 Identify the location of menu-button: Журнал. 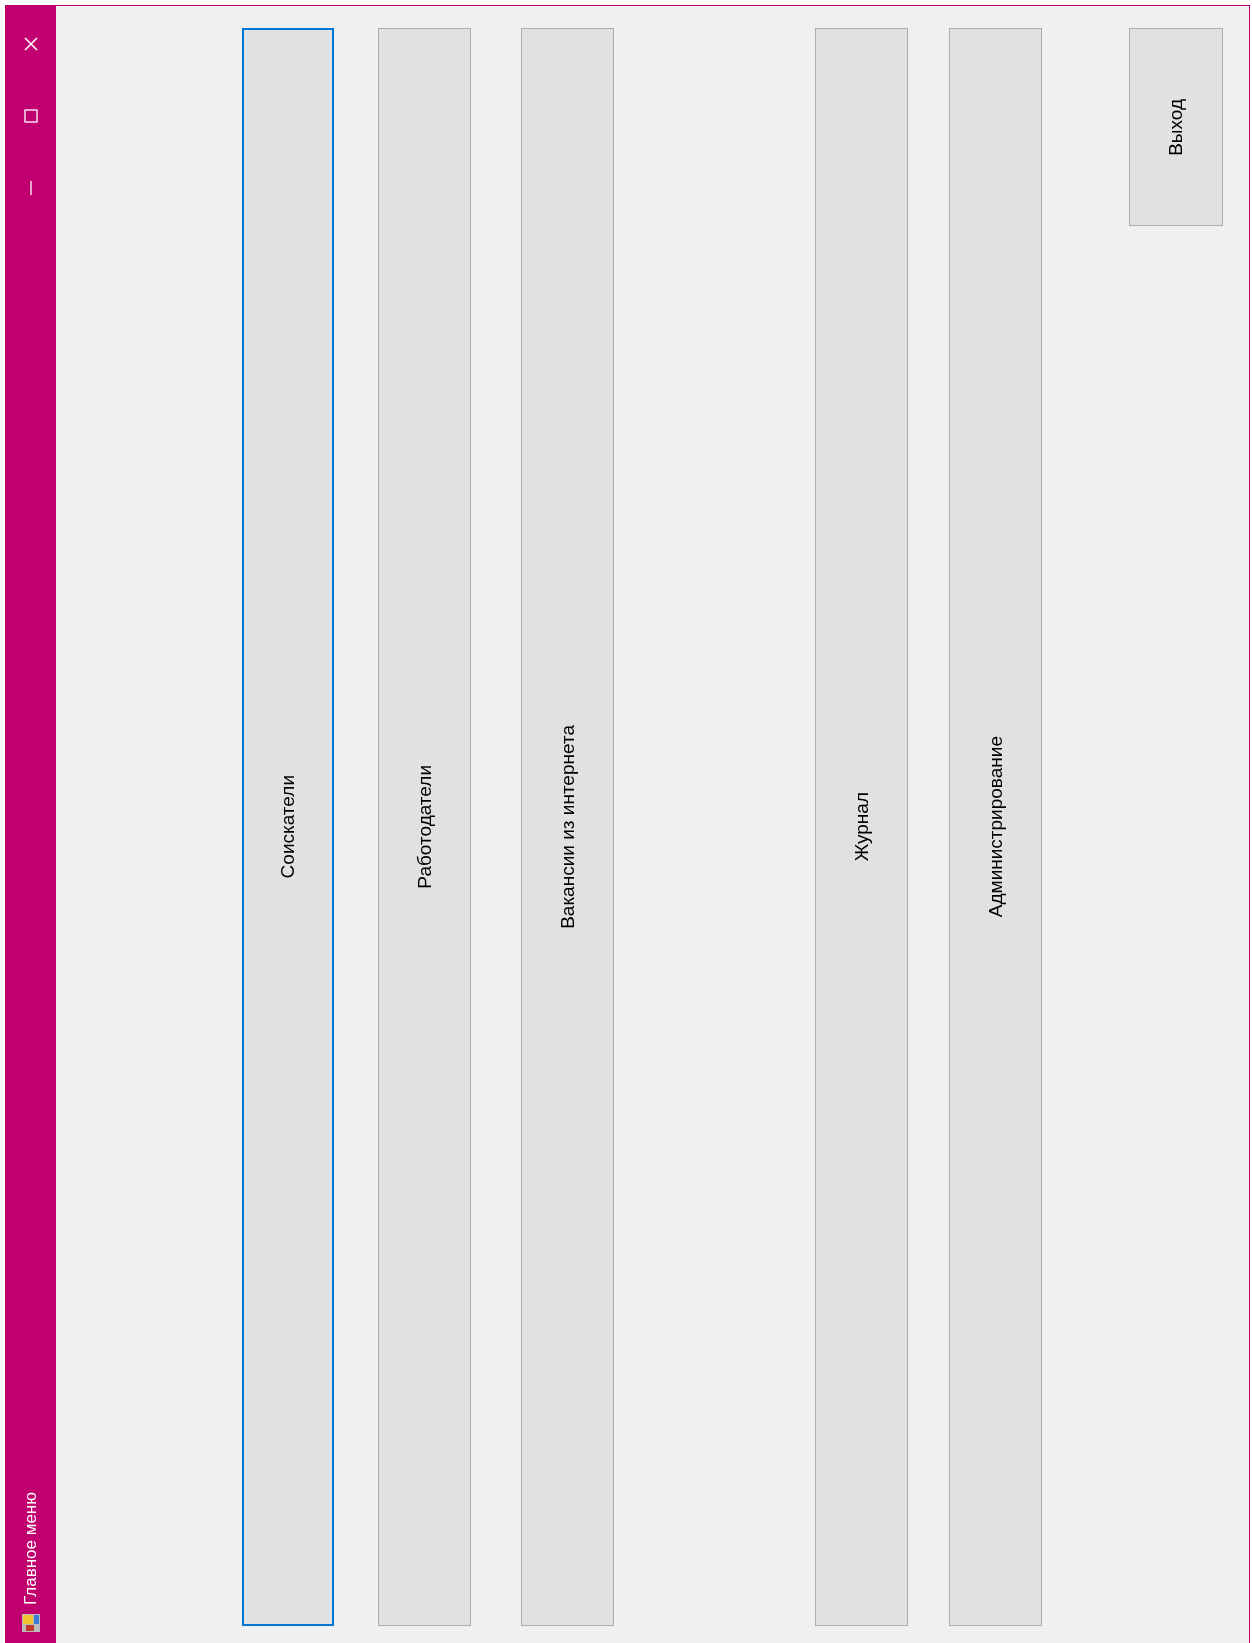
(861, 827).